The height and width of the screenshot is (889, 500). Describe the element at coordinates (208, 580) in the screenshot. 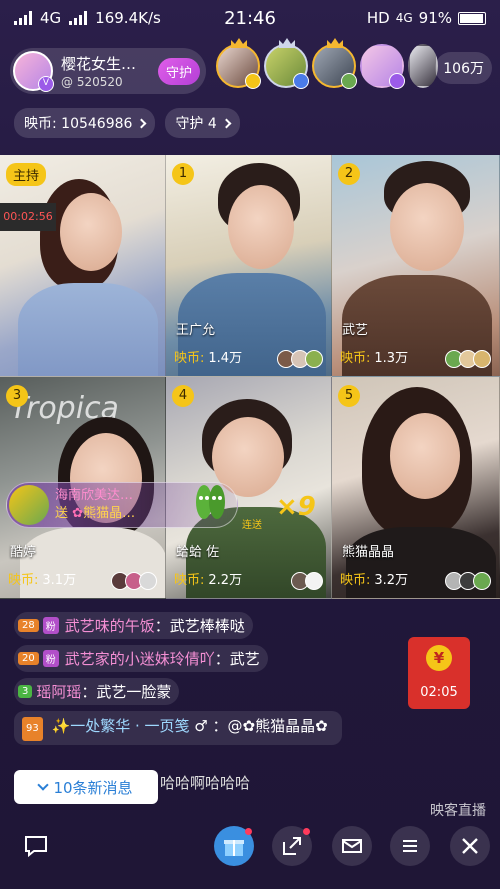

I see `tile-coins: 映币: 2.2万` at that location.